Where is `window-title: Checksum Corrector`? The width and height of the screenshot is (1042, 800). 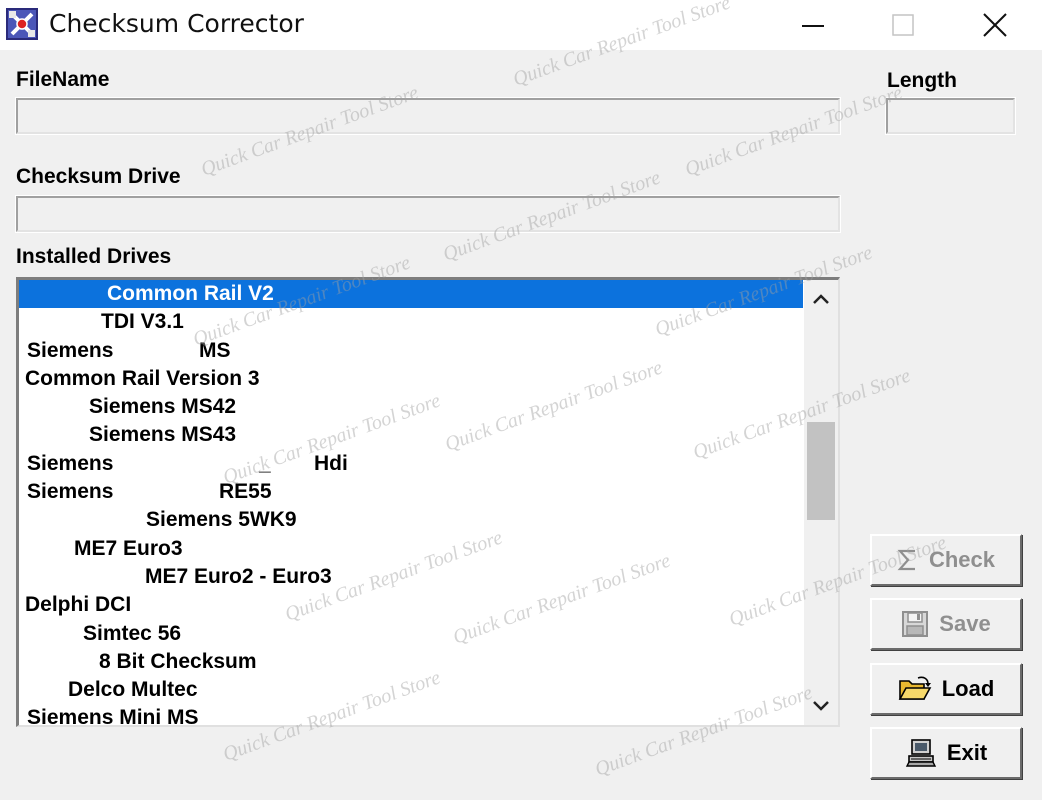 window-title: Checksum Corrector is located at coordinates (176, 23).